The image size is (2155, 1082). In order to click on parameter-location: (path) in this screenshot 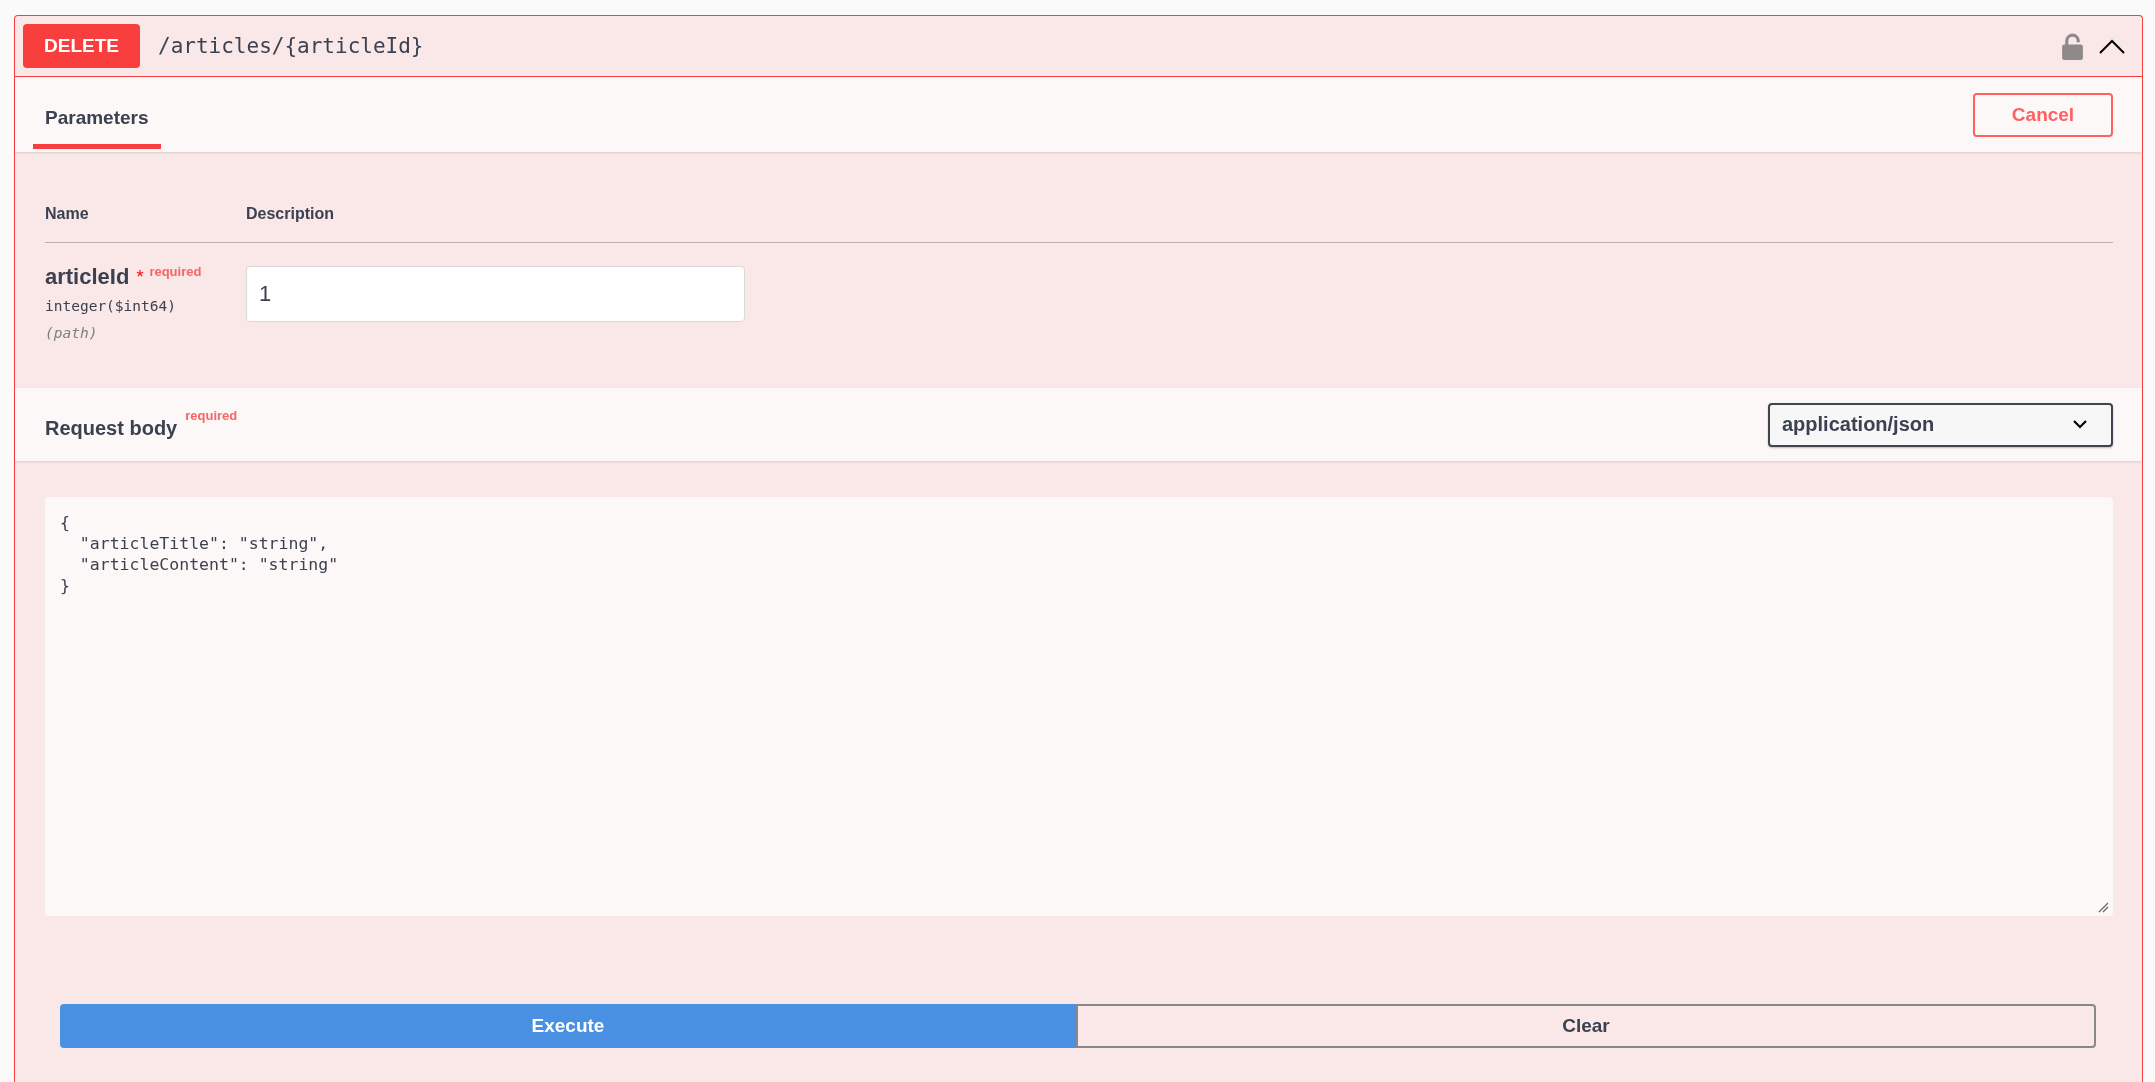, I will do `click(72, 333)`.